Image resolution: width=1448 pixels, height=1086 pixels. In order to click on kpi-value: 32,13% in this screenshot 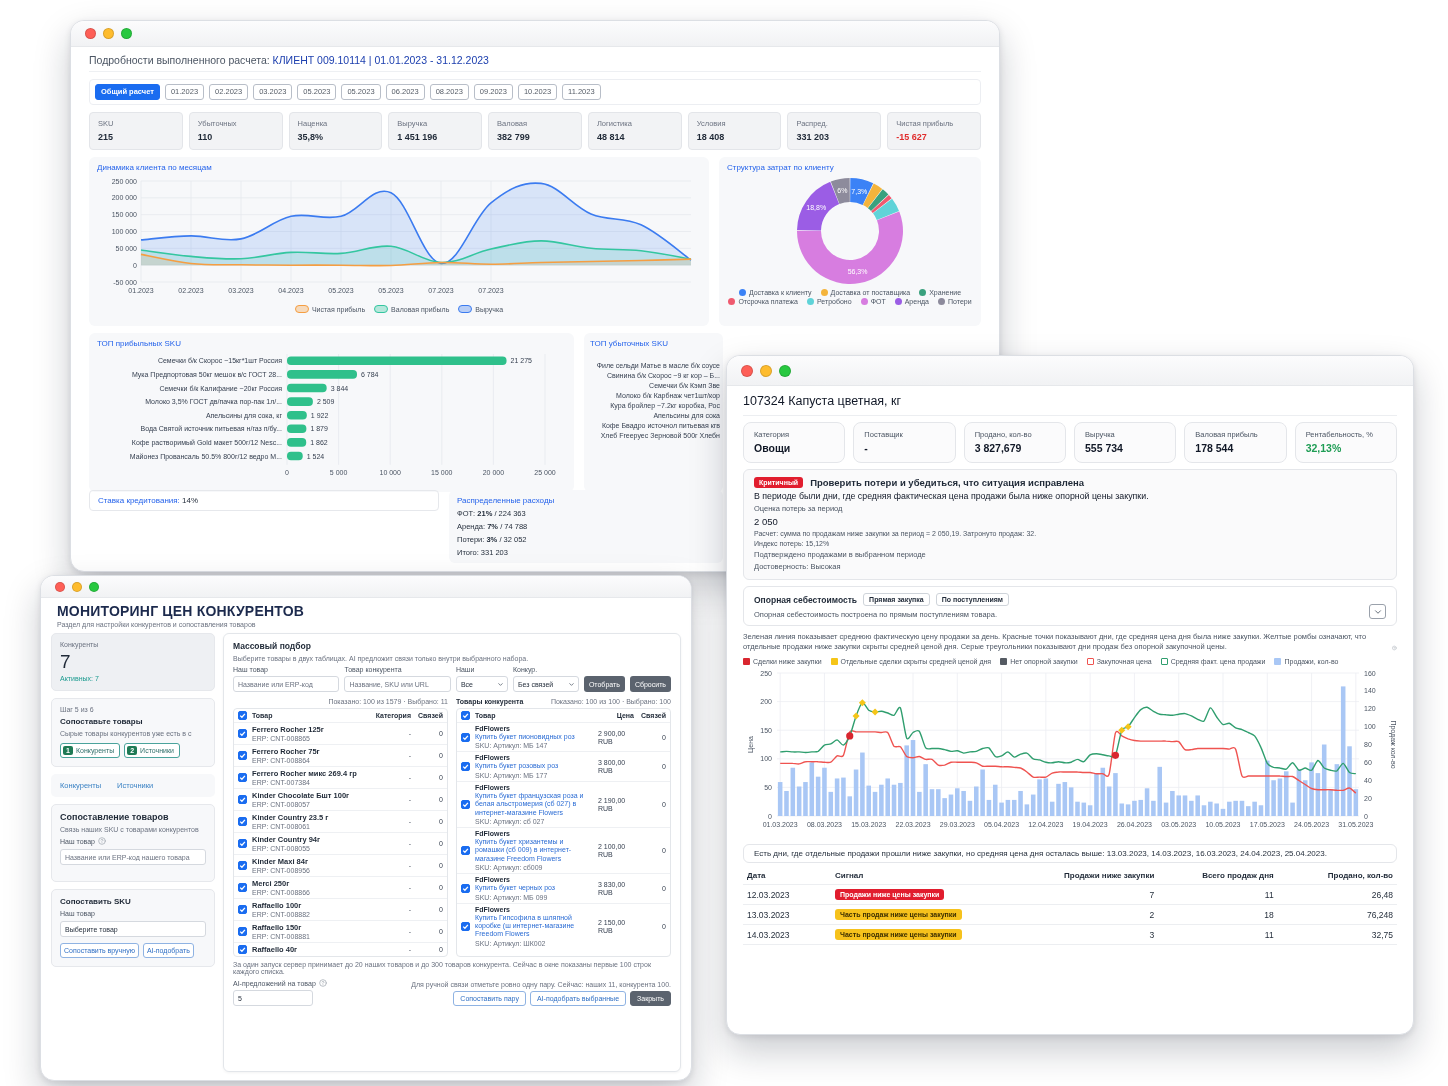, I will do `click(1324, 448)`.